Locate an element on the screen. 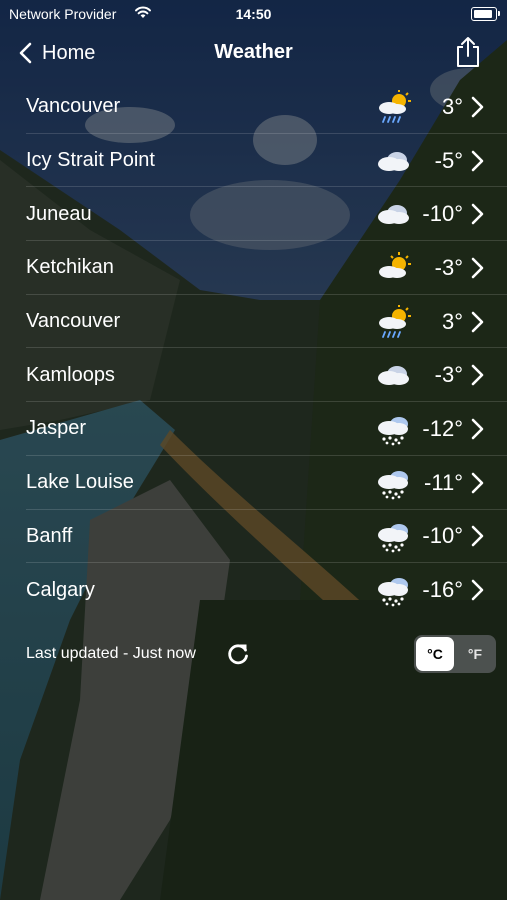 The width and height of the screenshot is (507, 900). fahrenheit-segment: °F is located at coordinates (475, 654).